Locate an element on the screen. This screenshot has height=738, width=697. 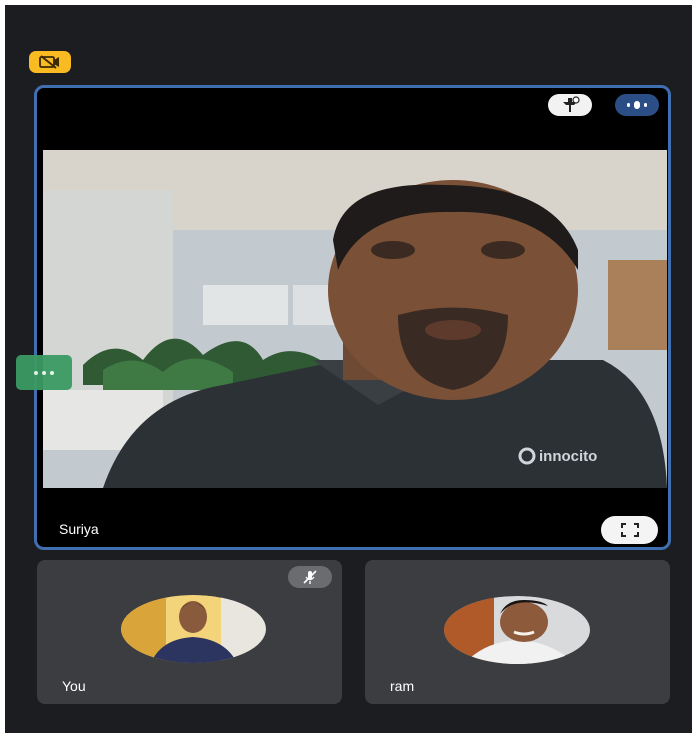
main-participant-name: Suriya is located at coordinates (79, 529).